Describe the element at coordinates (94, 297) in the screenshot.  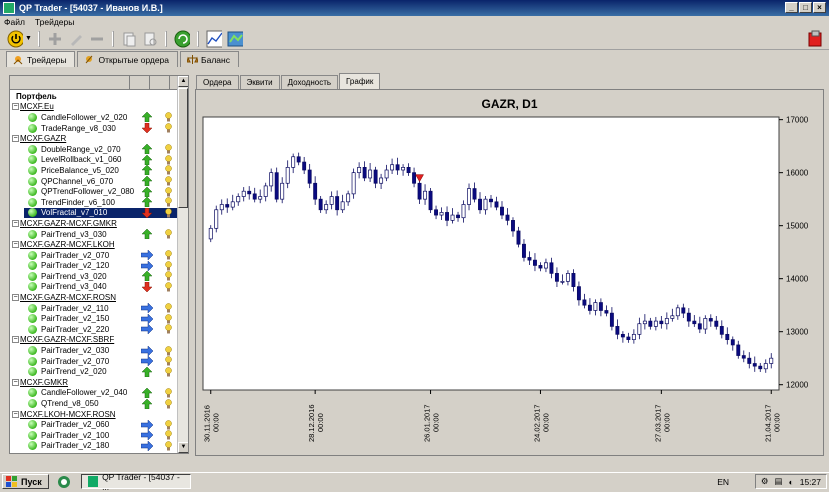
I see `tree-group: − MCXF.GAZR-MCXF.ROSN` at that location.